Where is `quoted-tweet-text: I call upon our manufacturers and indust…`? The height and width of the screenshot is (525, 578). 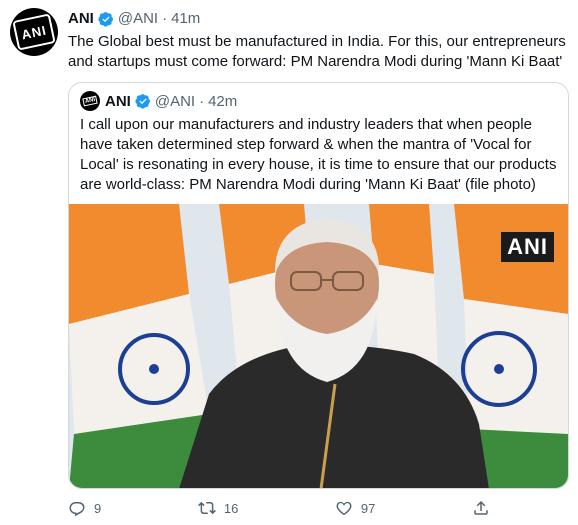 quoted-tweet-text: I call upon our manufacturers and indust… is located at coordinates (318, 154).